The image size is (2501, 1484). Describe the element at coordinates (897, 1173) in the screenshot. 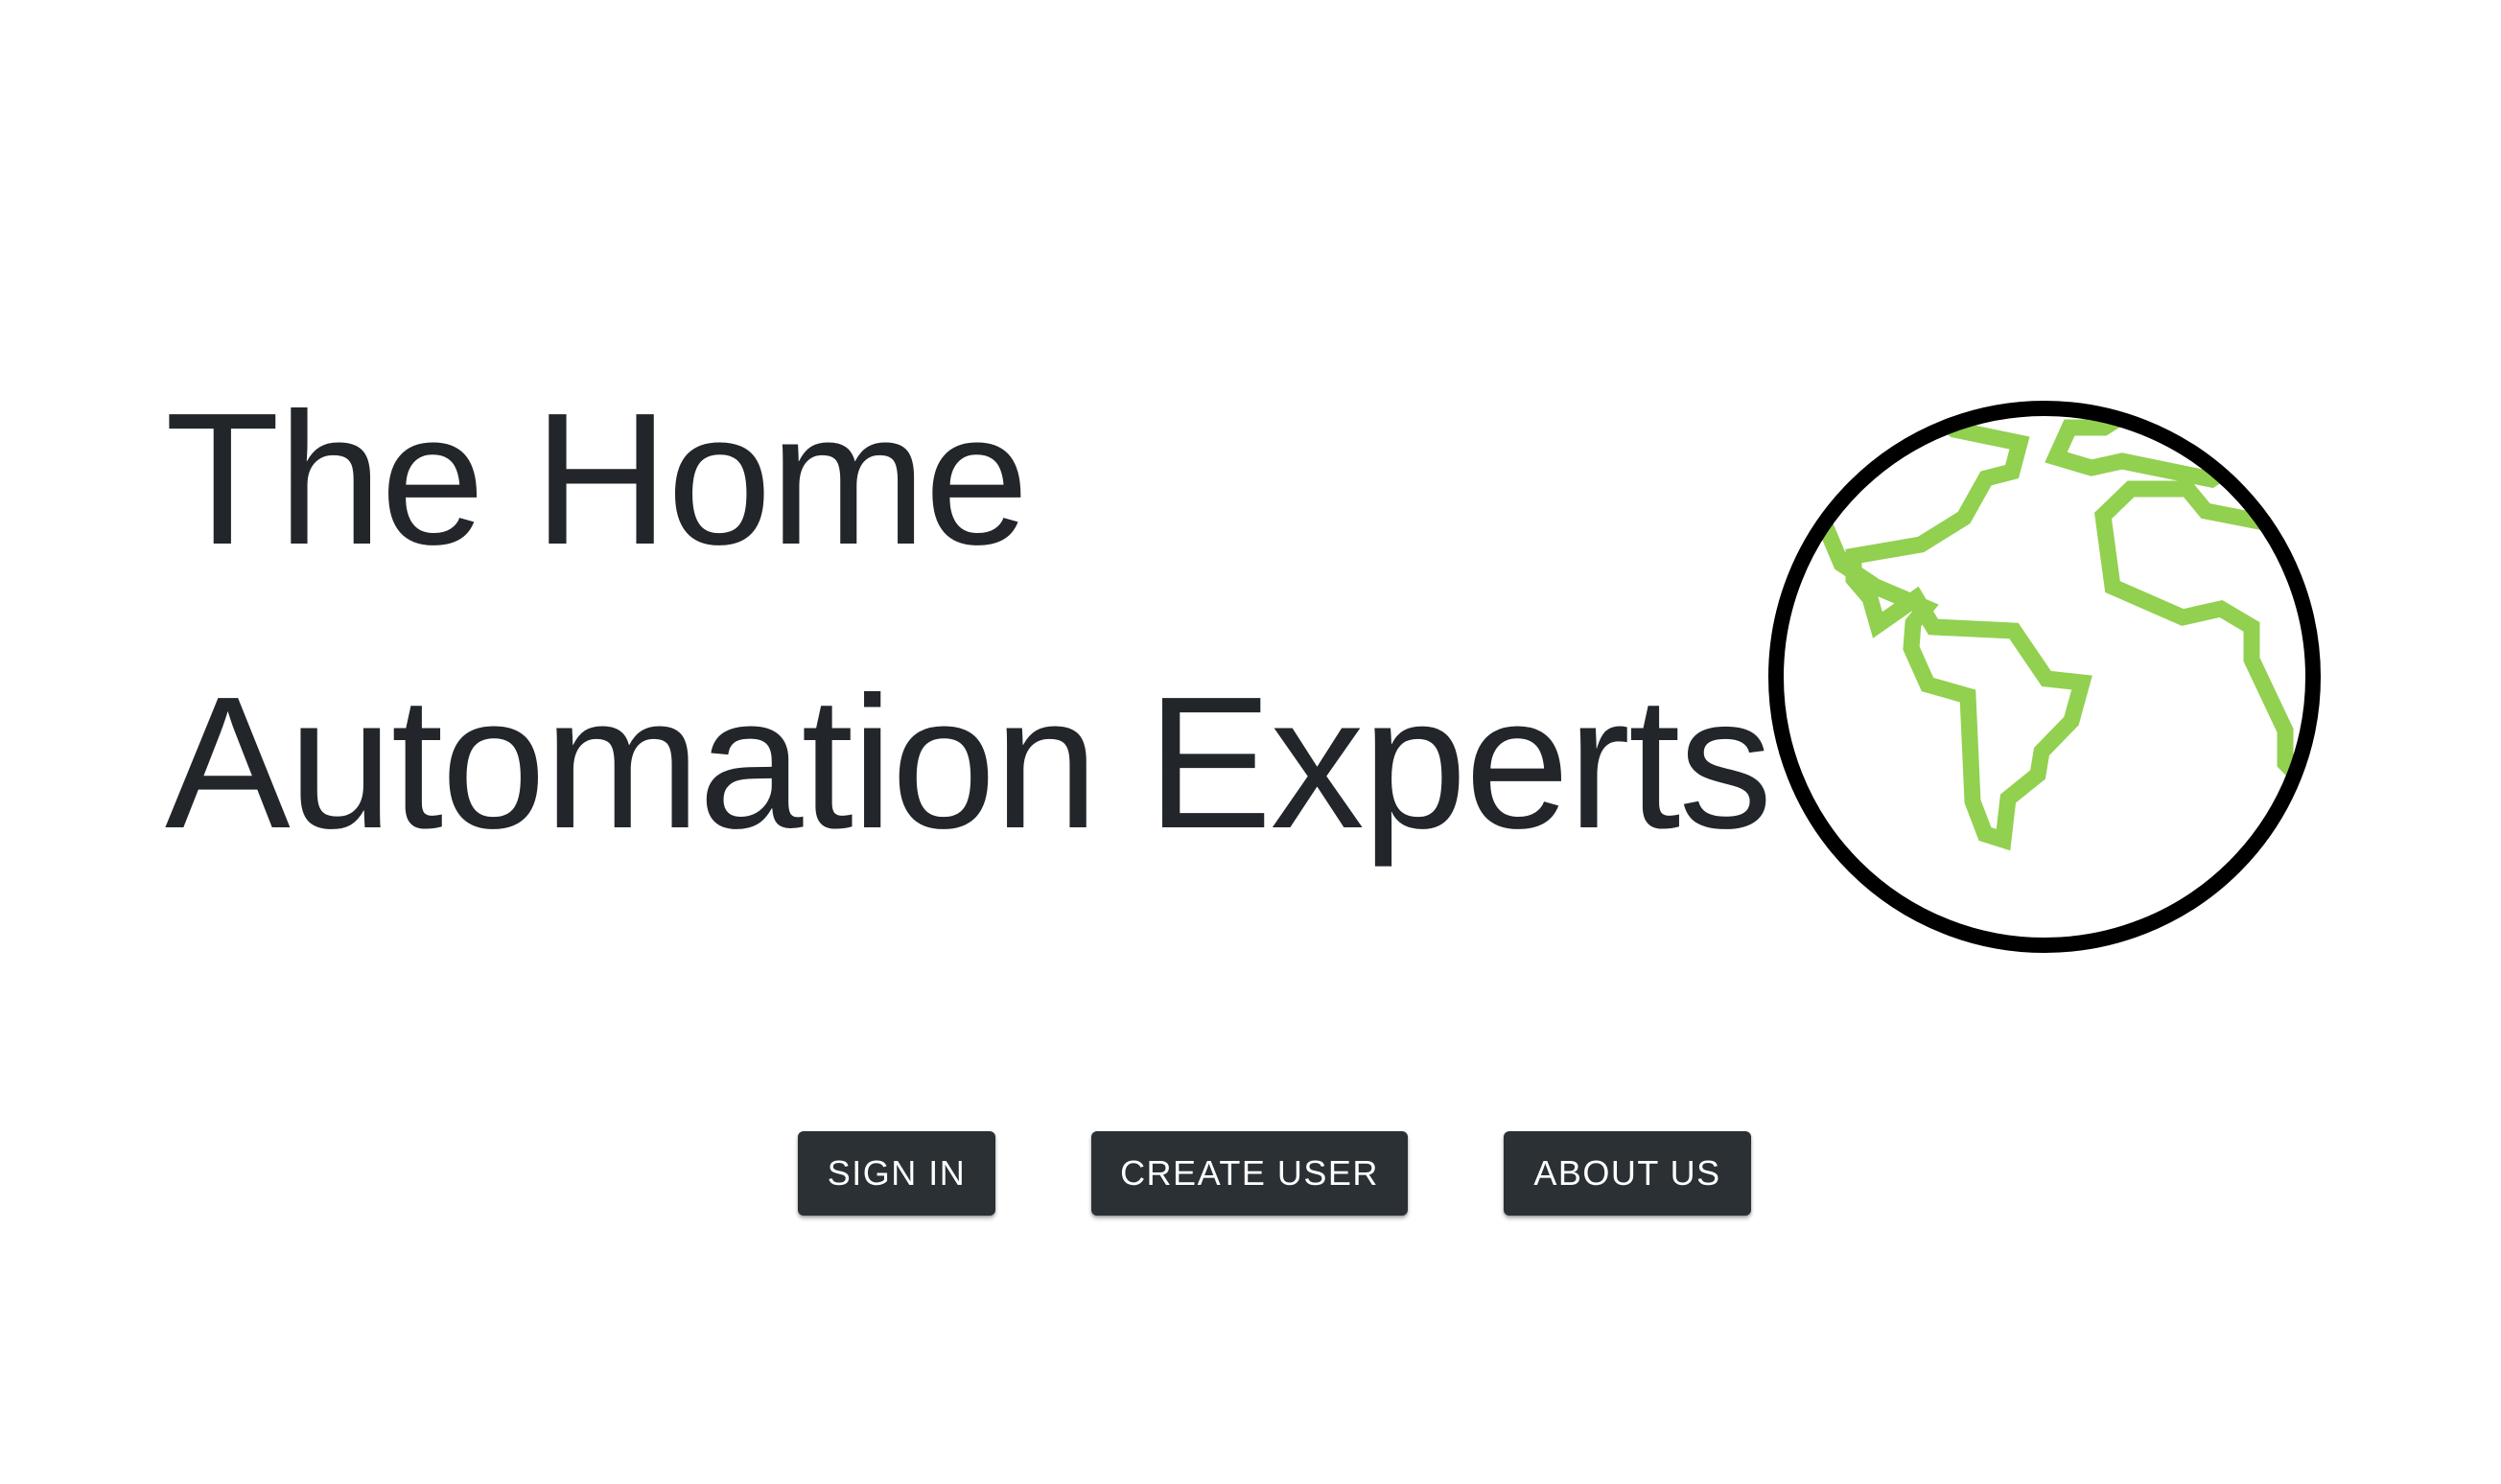

I see `sign-in-button: SIGN IN` at that location.